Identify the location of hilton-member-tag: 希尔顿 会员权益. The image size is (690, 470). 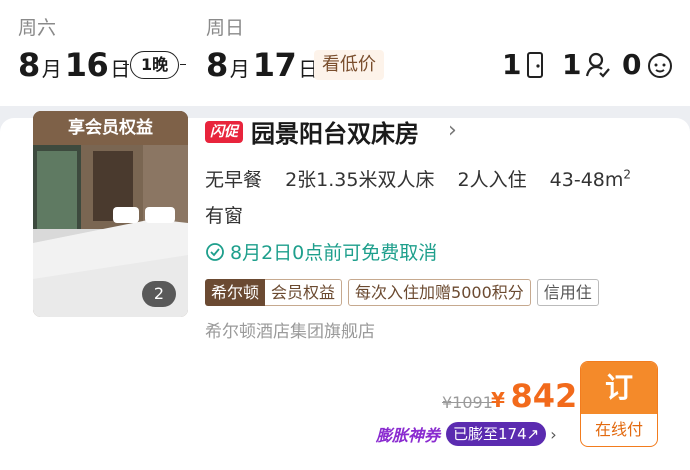
(274, 292).